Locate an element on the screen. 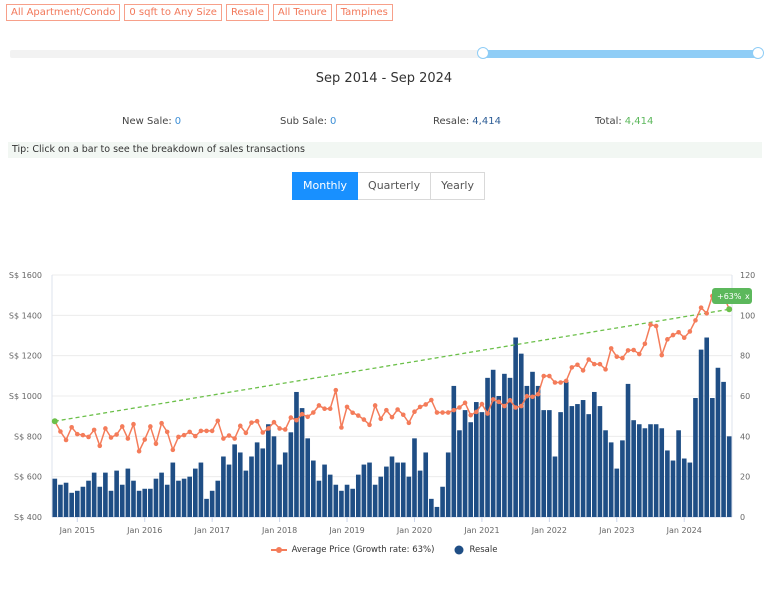  date-range-slider is located at coordinates (387, 53).